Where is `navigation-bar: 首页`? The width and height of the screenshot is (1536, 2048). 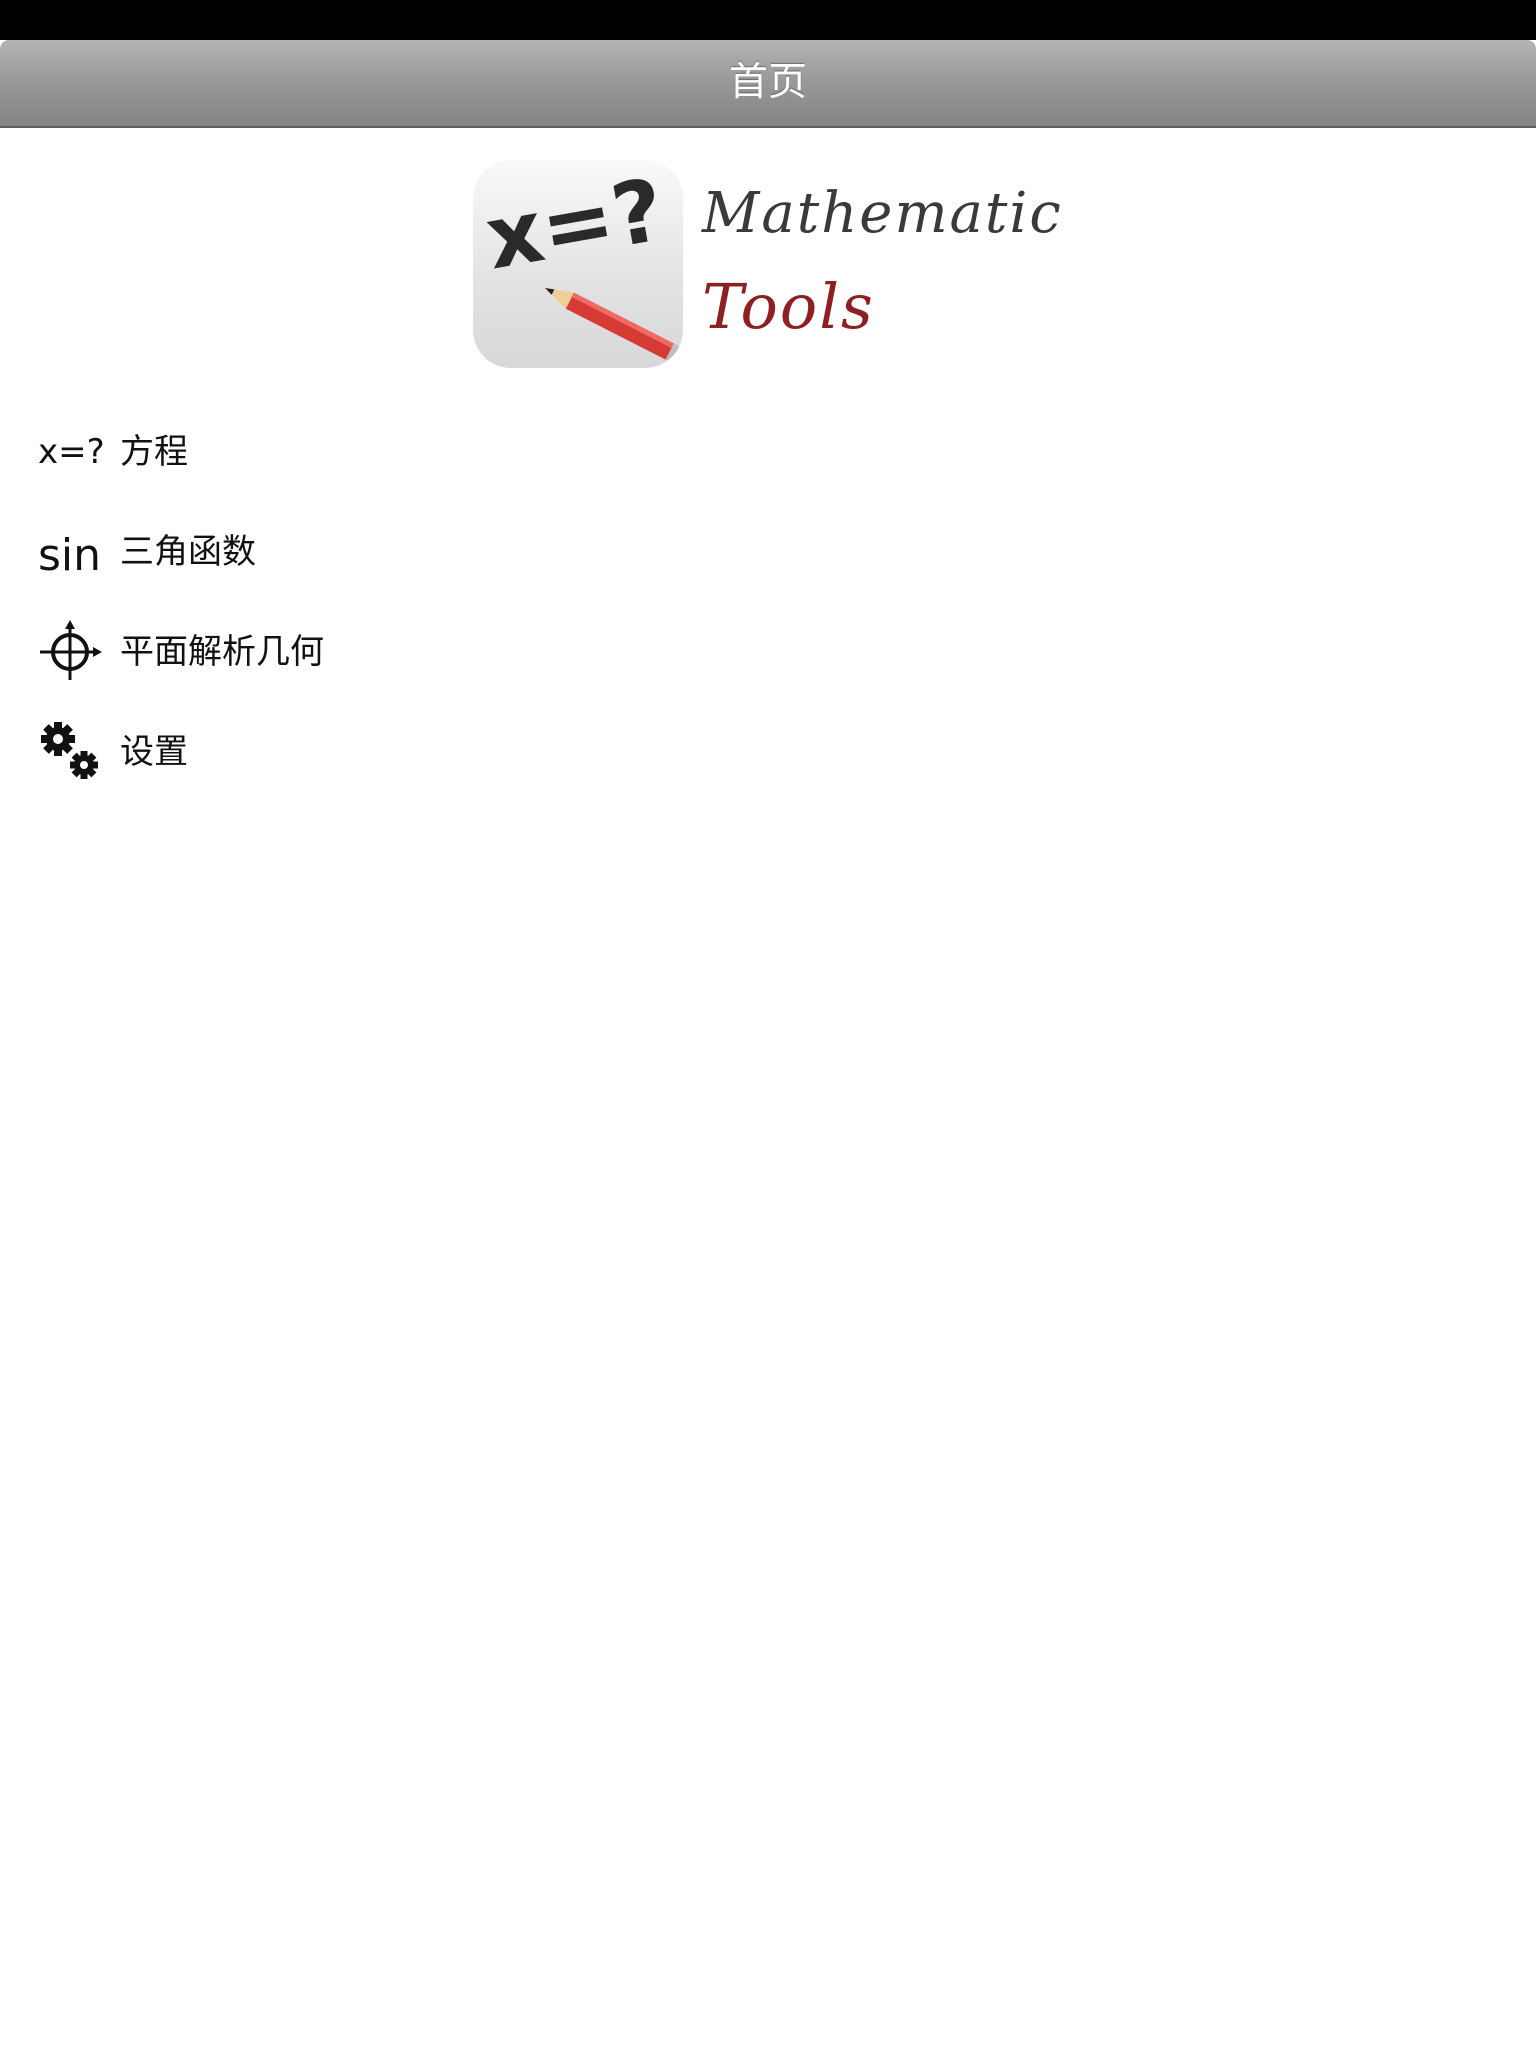
navigation-bar: 首页 is located at coordinates (768, 84).